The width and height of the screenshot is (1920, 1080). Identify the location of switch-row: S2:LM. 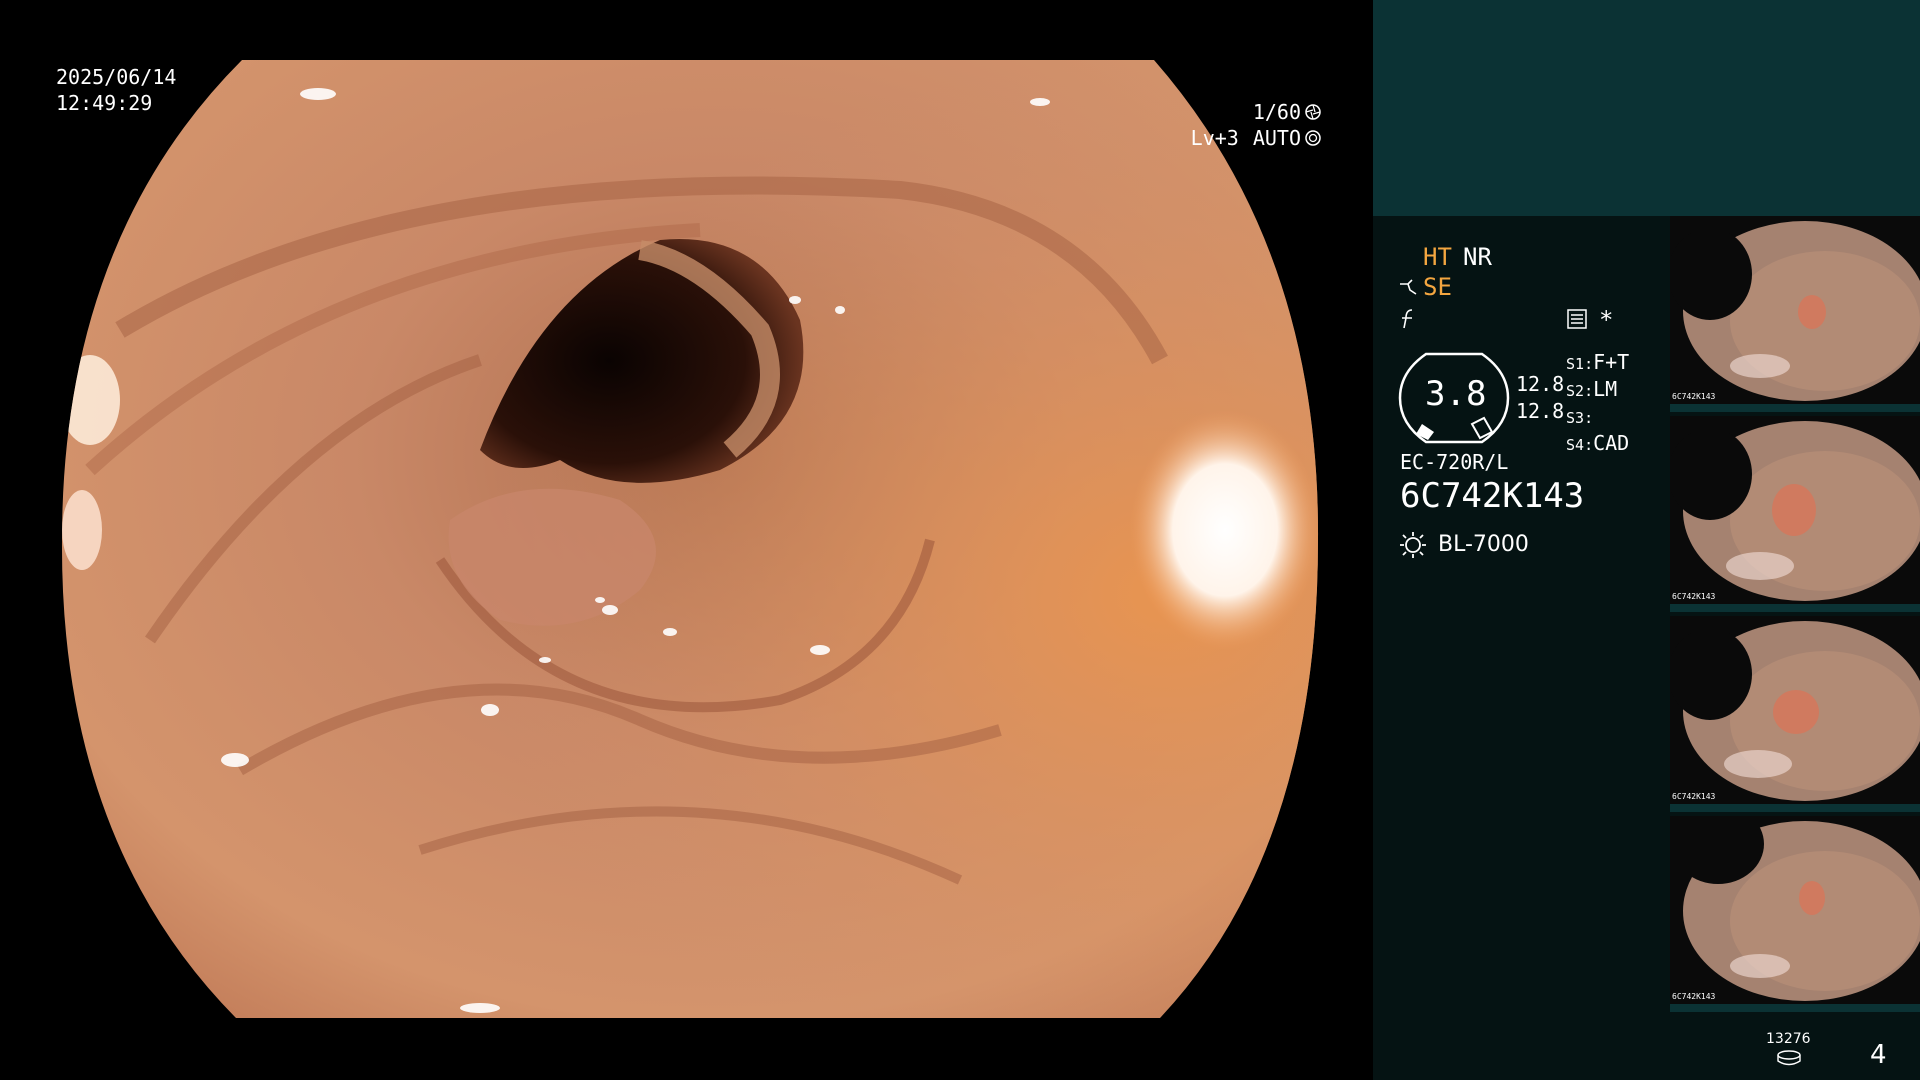
(1592, 389).